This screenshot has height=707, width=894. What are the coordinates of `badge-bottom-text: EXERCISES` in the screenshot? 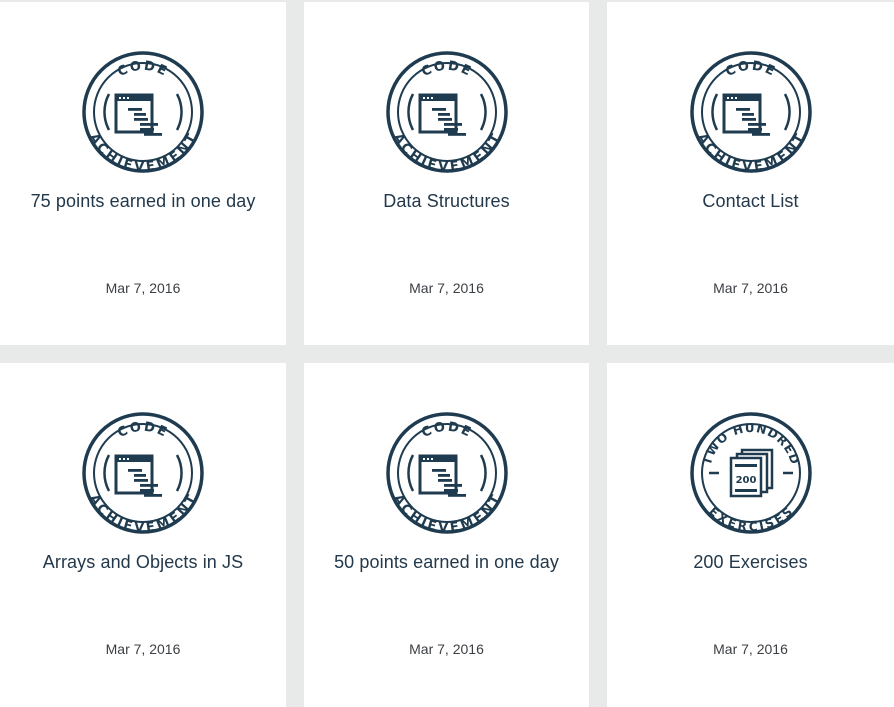 It's located at (751, 519).